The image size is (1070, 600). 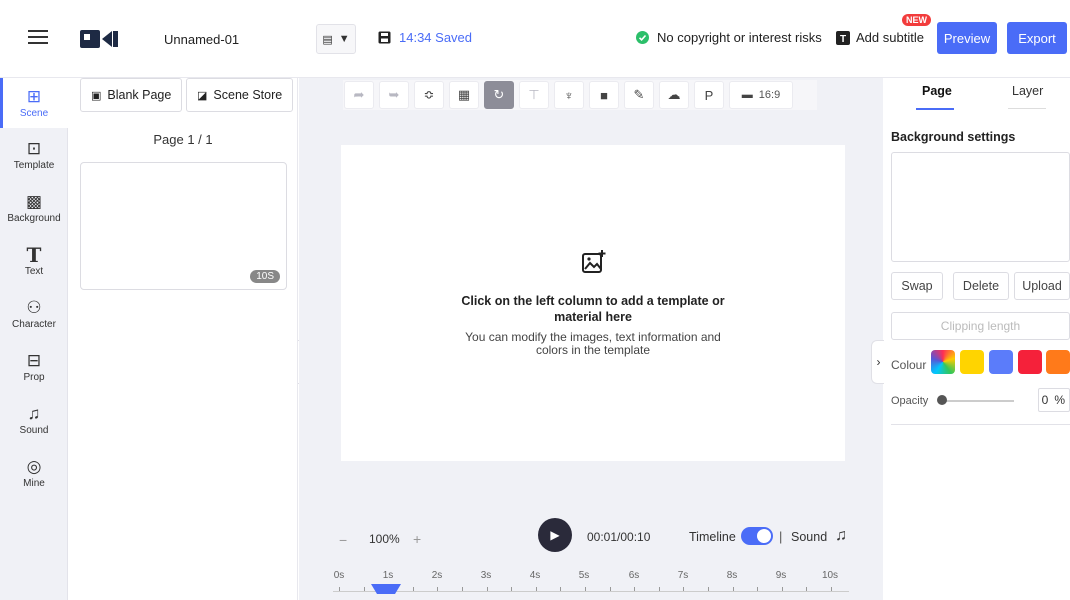 What do you see at coordinates (384, 37) in the screenshot?
I see `floppy-disk-icon` at bounding box center [384, 37].